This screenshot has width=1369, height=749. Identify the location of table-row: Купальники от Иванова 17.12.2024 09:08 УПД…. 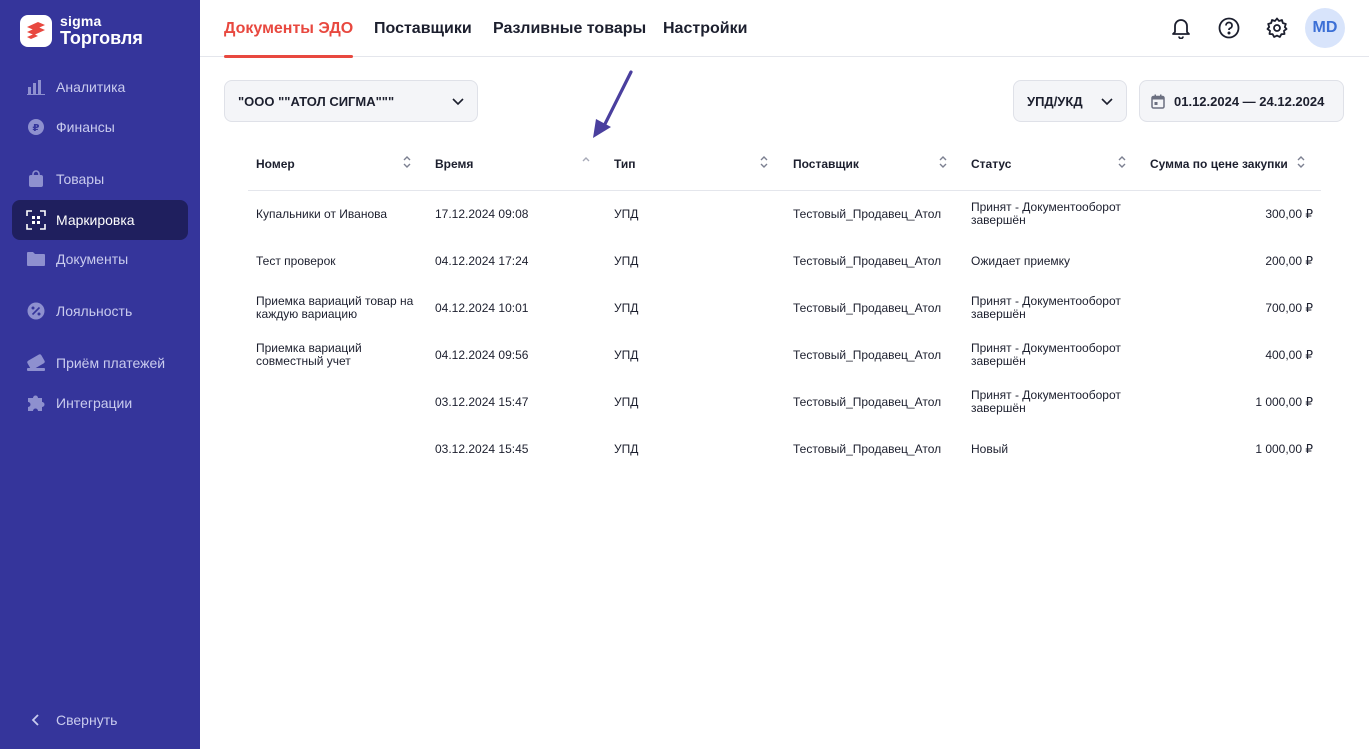
(784, 214).